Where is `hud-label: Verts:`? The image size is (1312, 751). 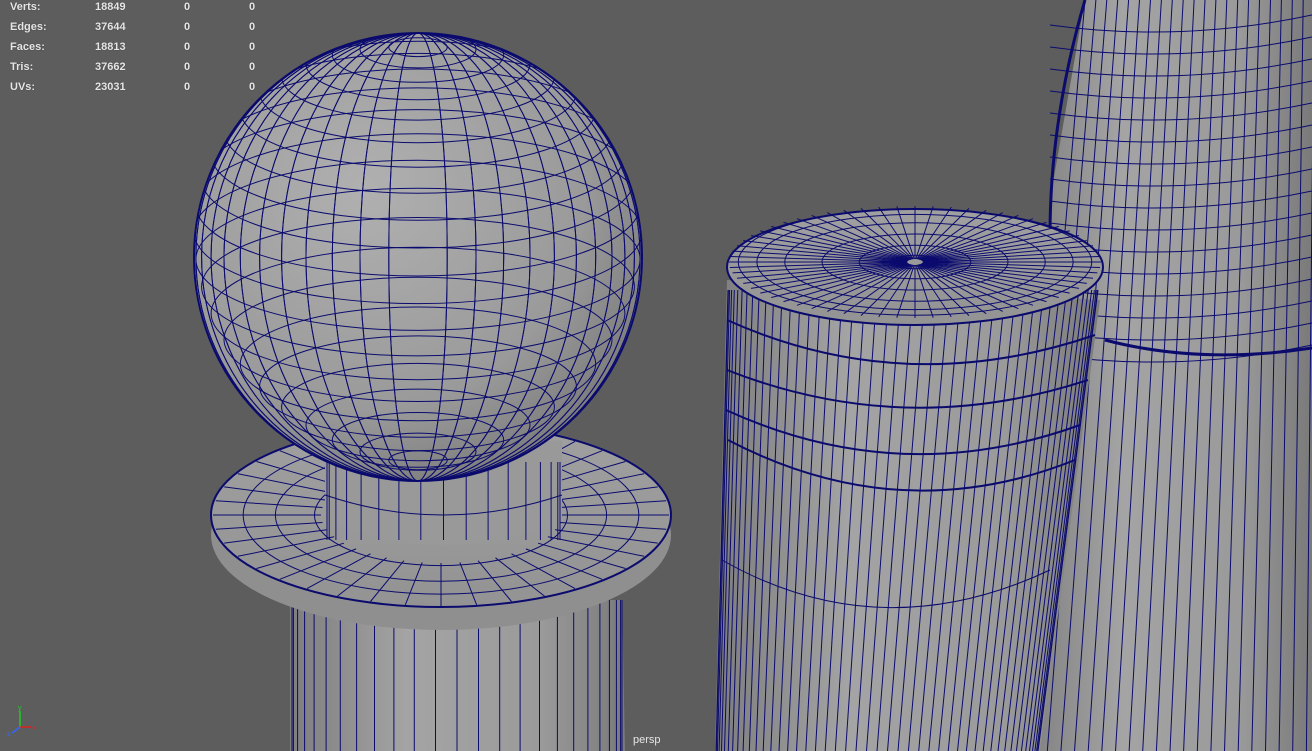
hud-label: Verts: is located at coordinates (25, 7).